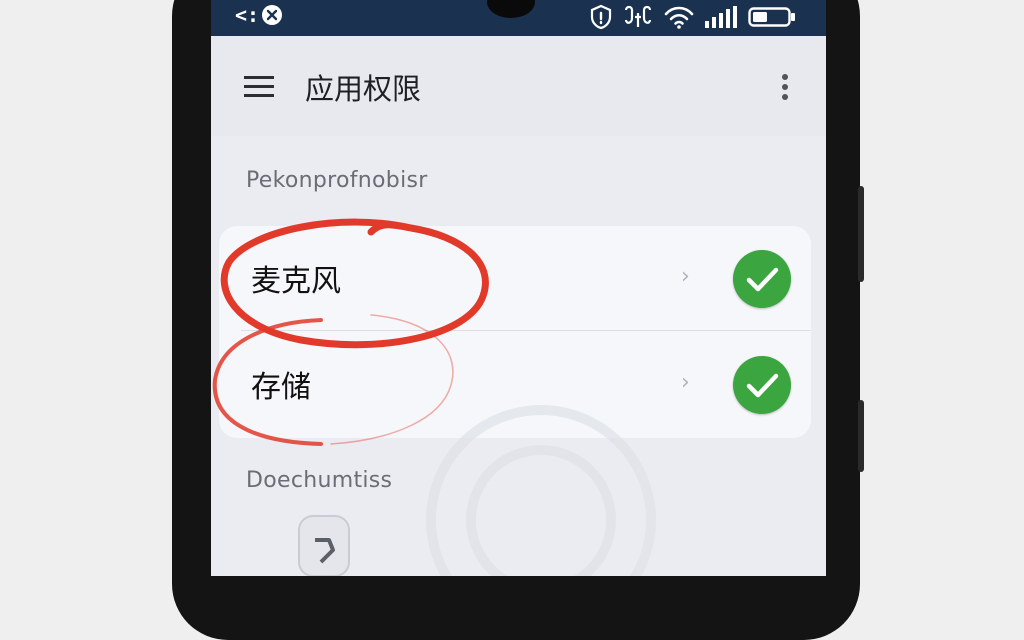  What do you see at coordinates (861, 234) in the screenshot?
I see `power-button` at bounding box center [861, 234].